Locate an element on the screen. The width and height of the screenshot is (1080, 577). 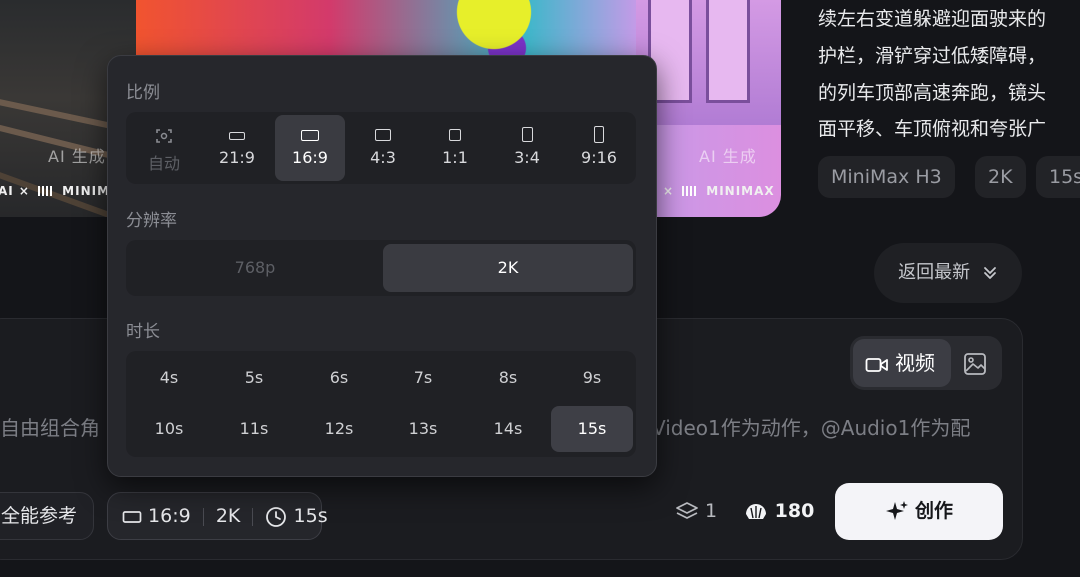
ratio-option-label: 自动 is located at coordinates (163, 163).